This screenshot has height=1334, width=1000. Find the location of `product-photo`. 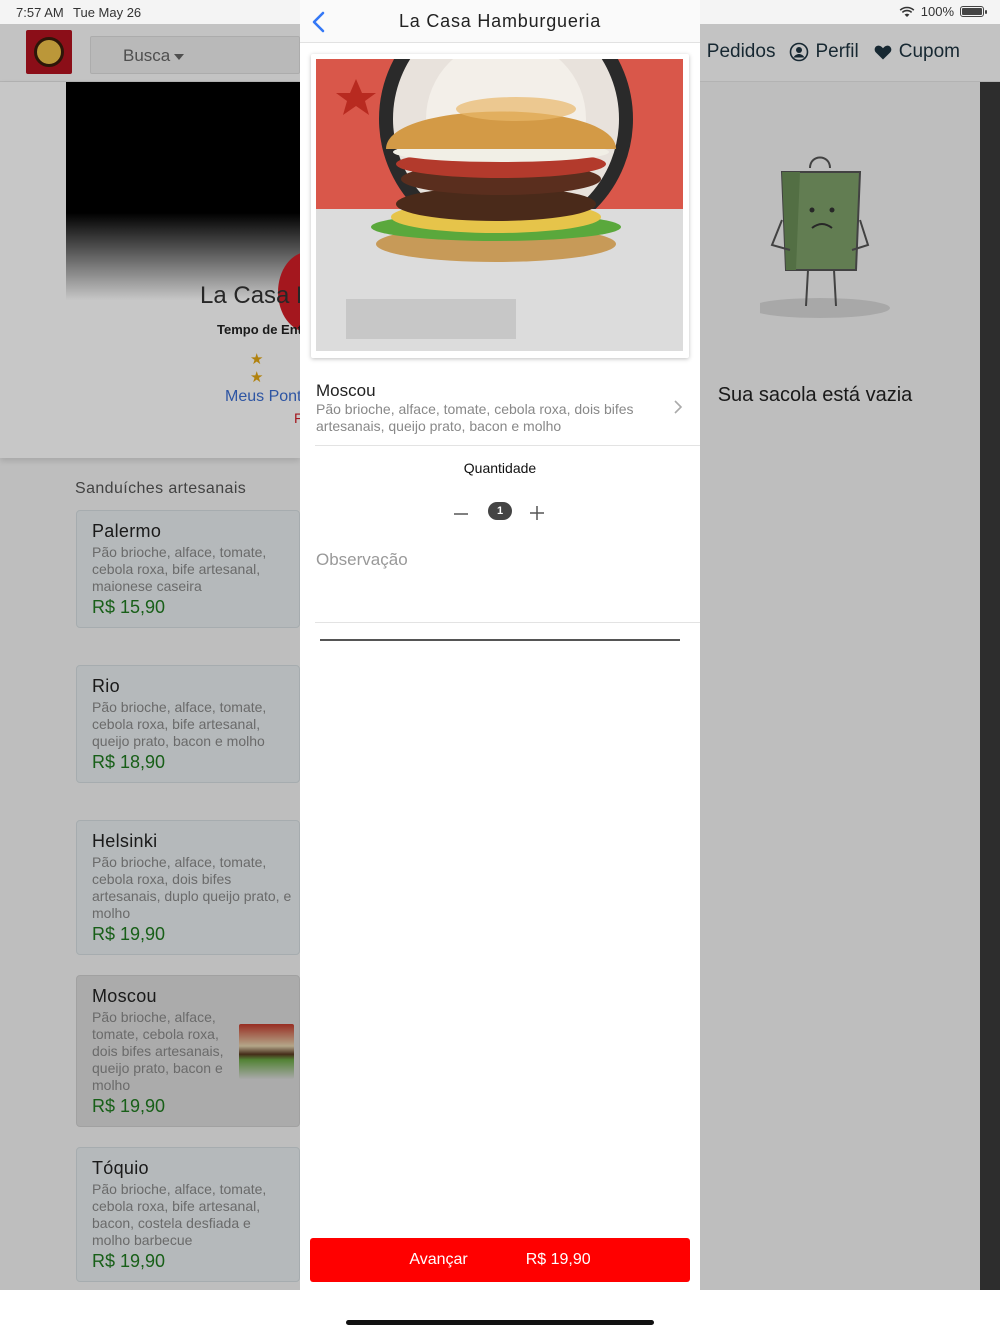

product-photo is located at coordinates (499, 205).